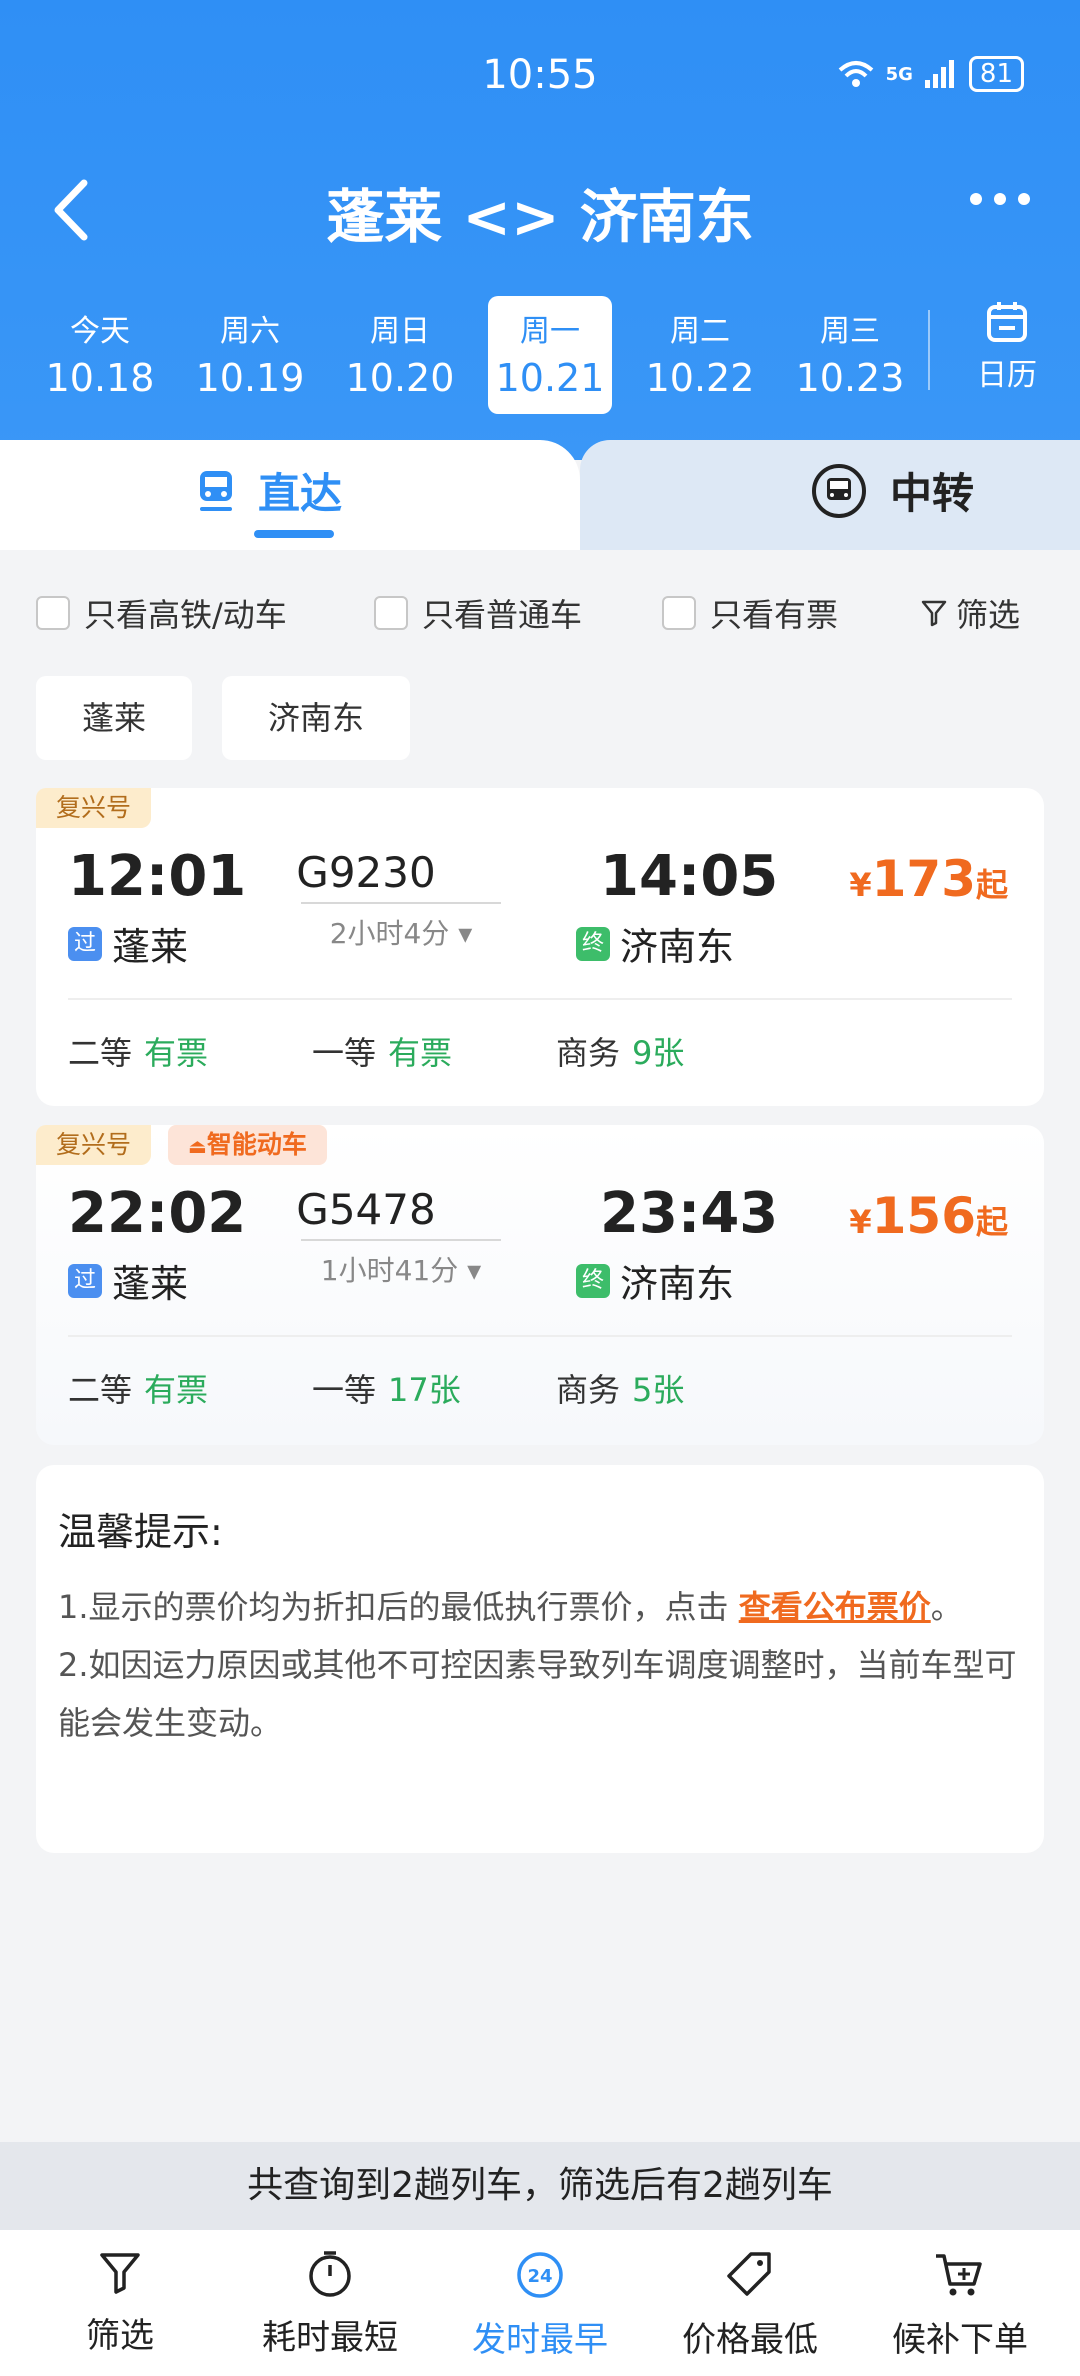 This screenshot has height=2376, width=1080. I want to click on tip-line-2: 2.如因运力原因或其他不可控因素导致列车调度调整时，当前车型可能会发生变动。, so click(537, 1694).